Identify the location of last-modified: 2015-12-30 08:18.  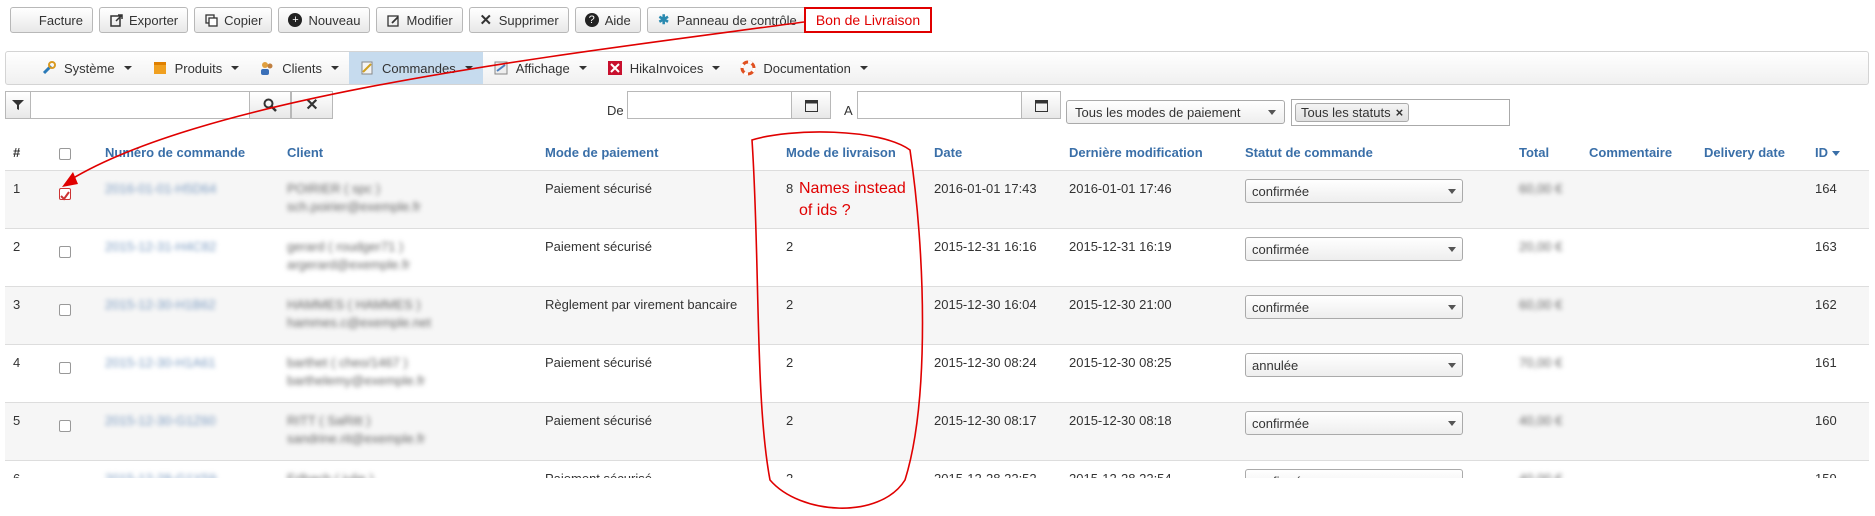
(1120, 420).